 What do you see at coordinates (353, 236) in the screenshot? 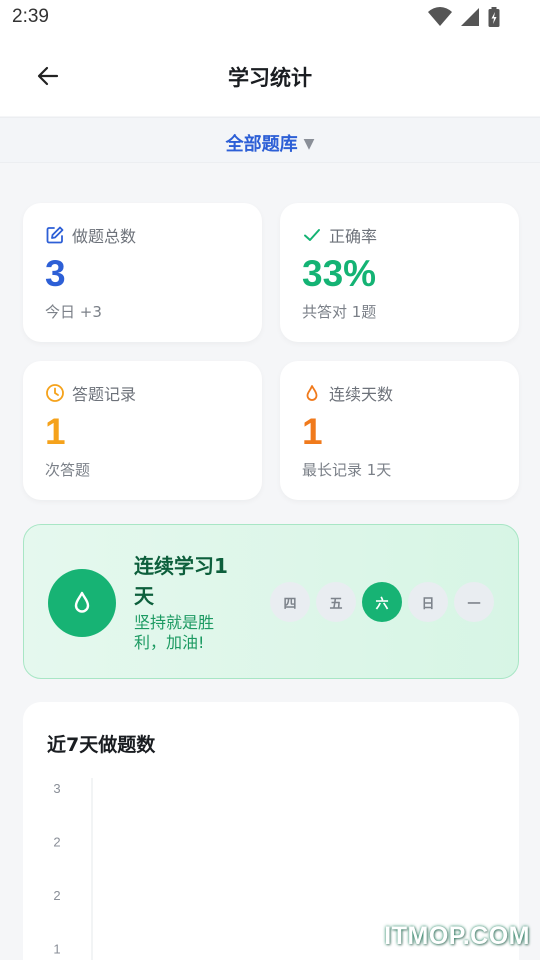
I see `stat-label: 正确率` at bounding box center [353, 236].